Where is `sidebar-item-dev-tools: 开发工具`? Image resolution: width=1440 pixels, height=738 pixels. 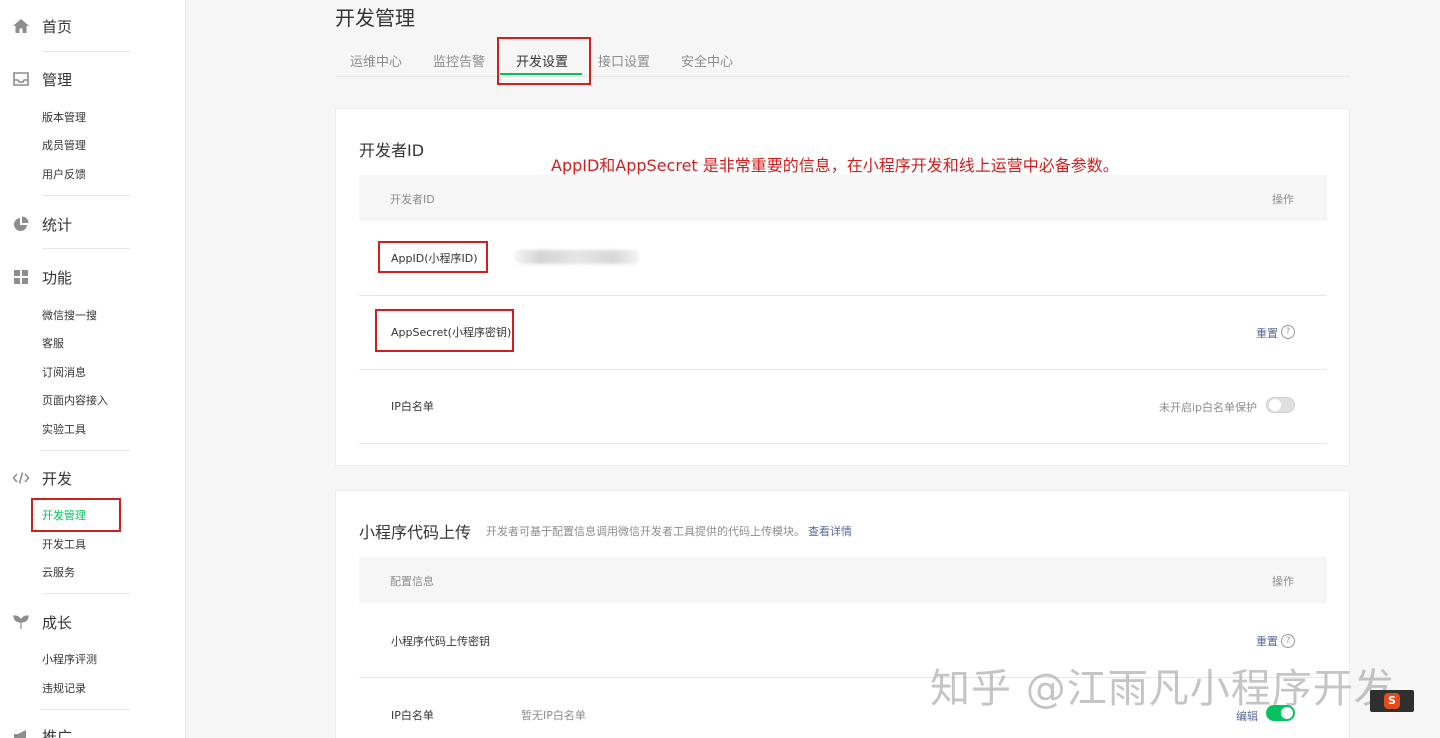
sidebar-item-dev-tools: 开发工具 is located at coordinates (64, 545).